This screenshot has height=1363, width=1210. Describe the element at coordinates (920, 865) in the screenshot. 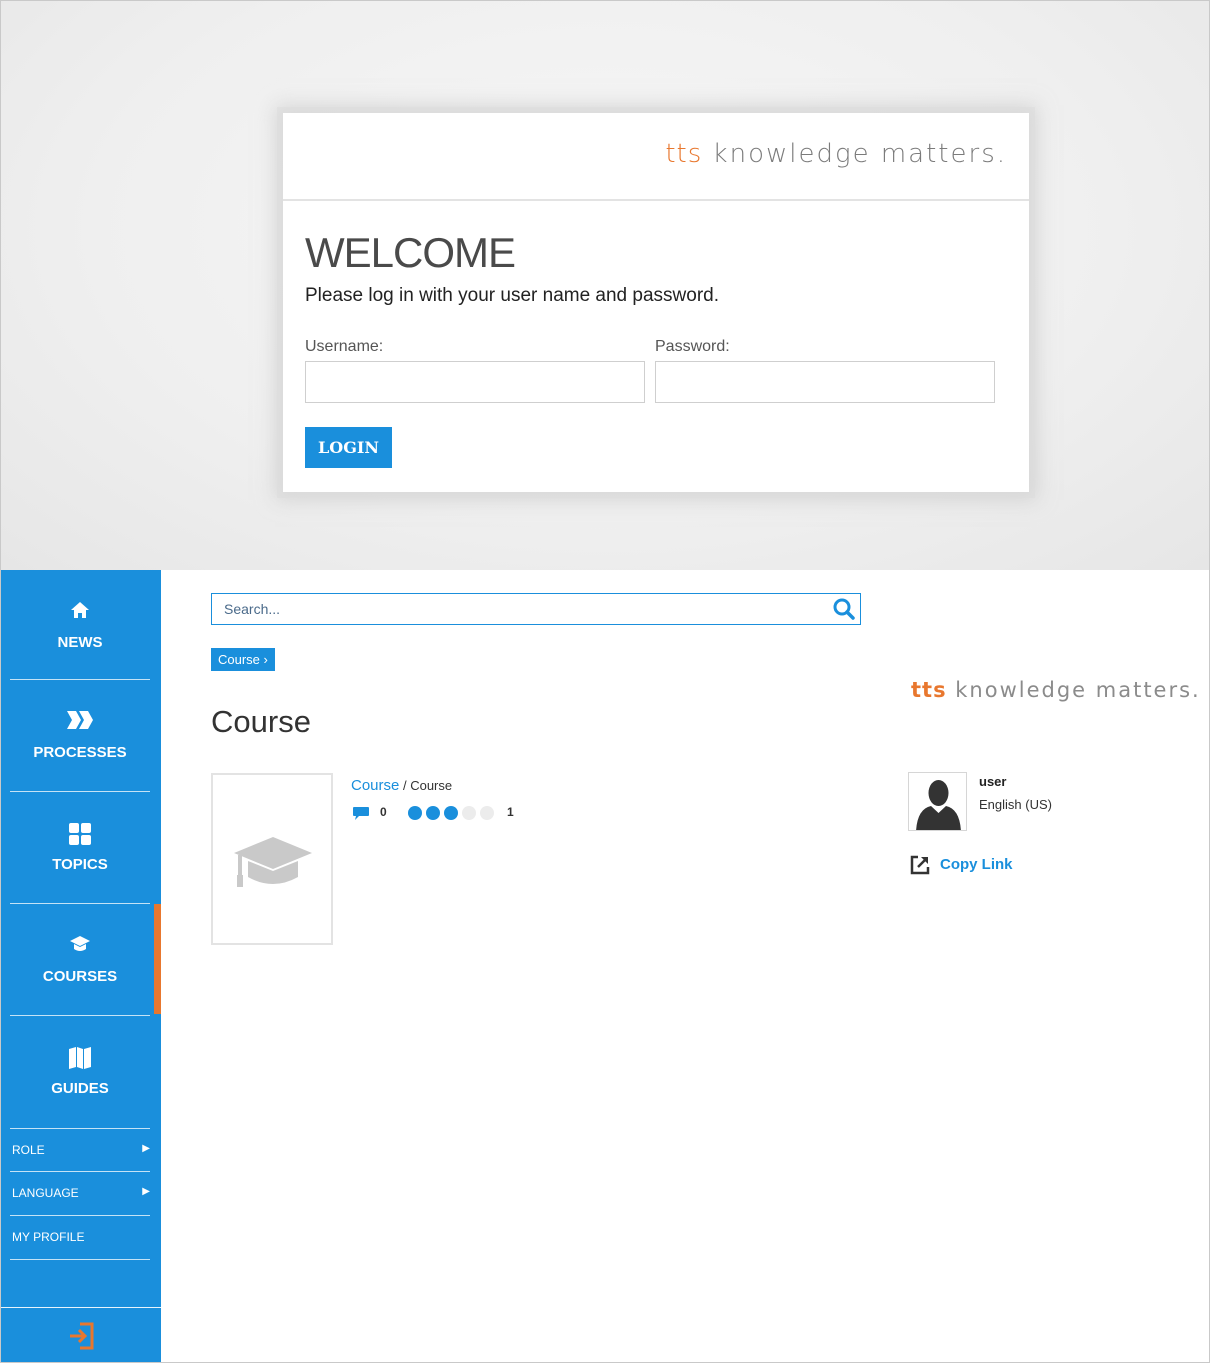

I see `external-link-icon` at that location.